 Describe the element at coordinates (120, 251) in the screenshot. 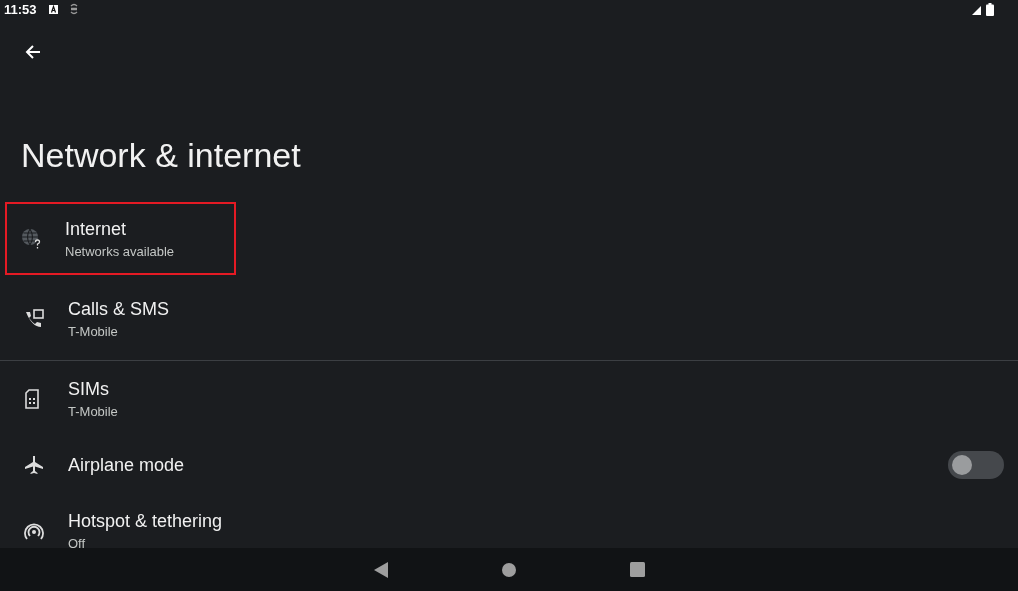

I see `item-subtitle: Networks available` at that location.